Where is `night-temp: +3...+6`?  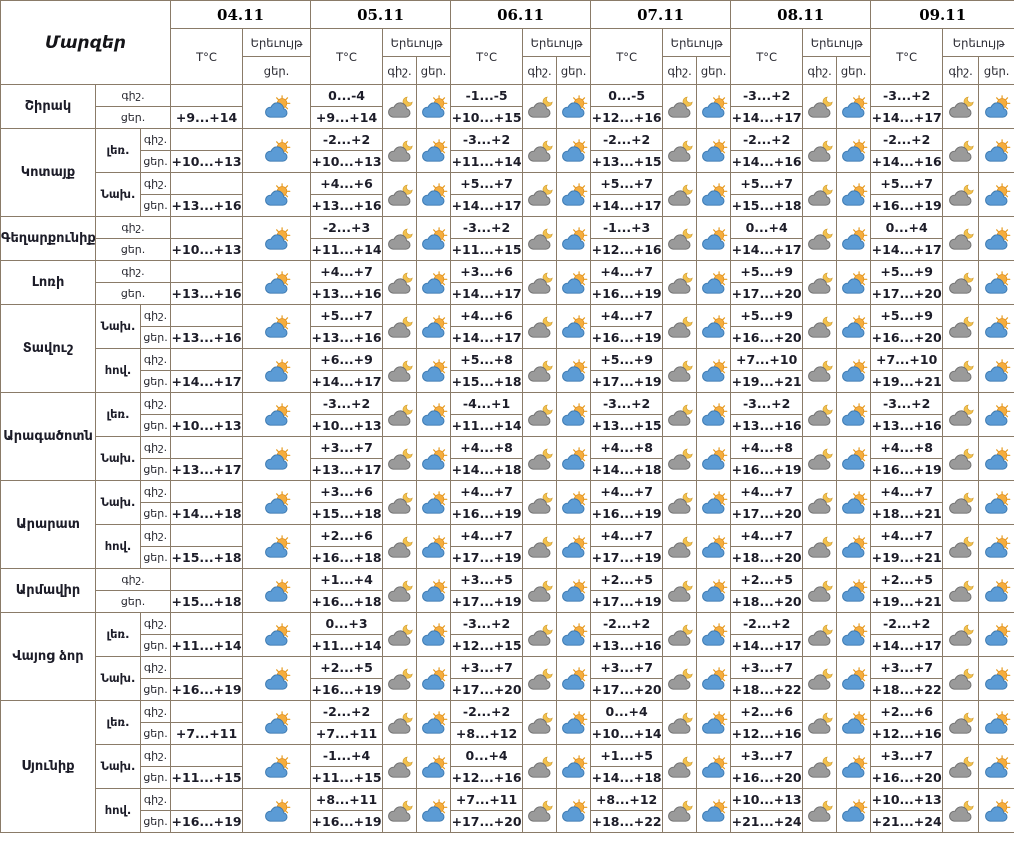
night-temp: +3...+6 is located at coordinates (347, 491).